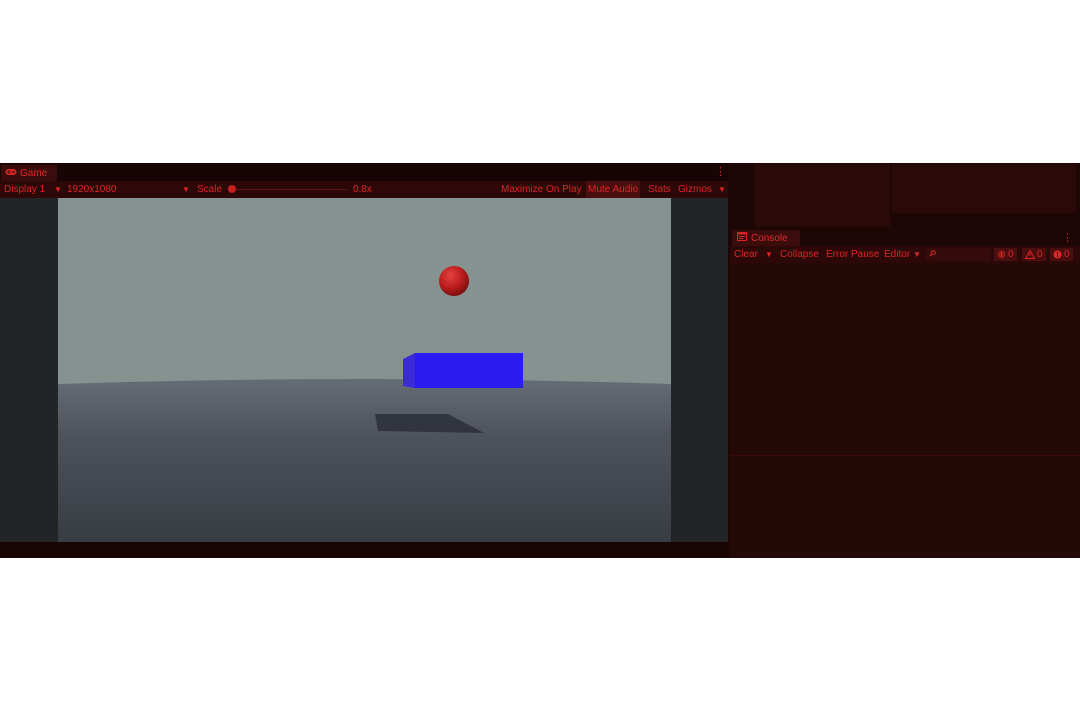  What do you see at coordinates (932, 254) in the screenshot?
I see `search-icon` at bounding box center [932, 254].